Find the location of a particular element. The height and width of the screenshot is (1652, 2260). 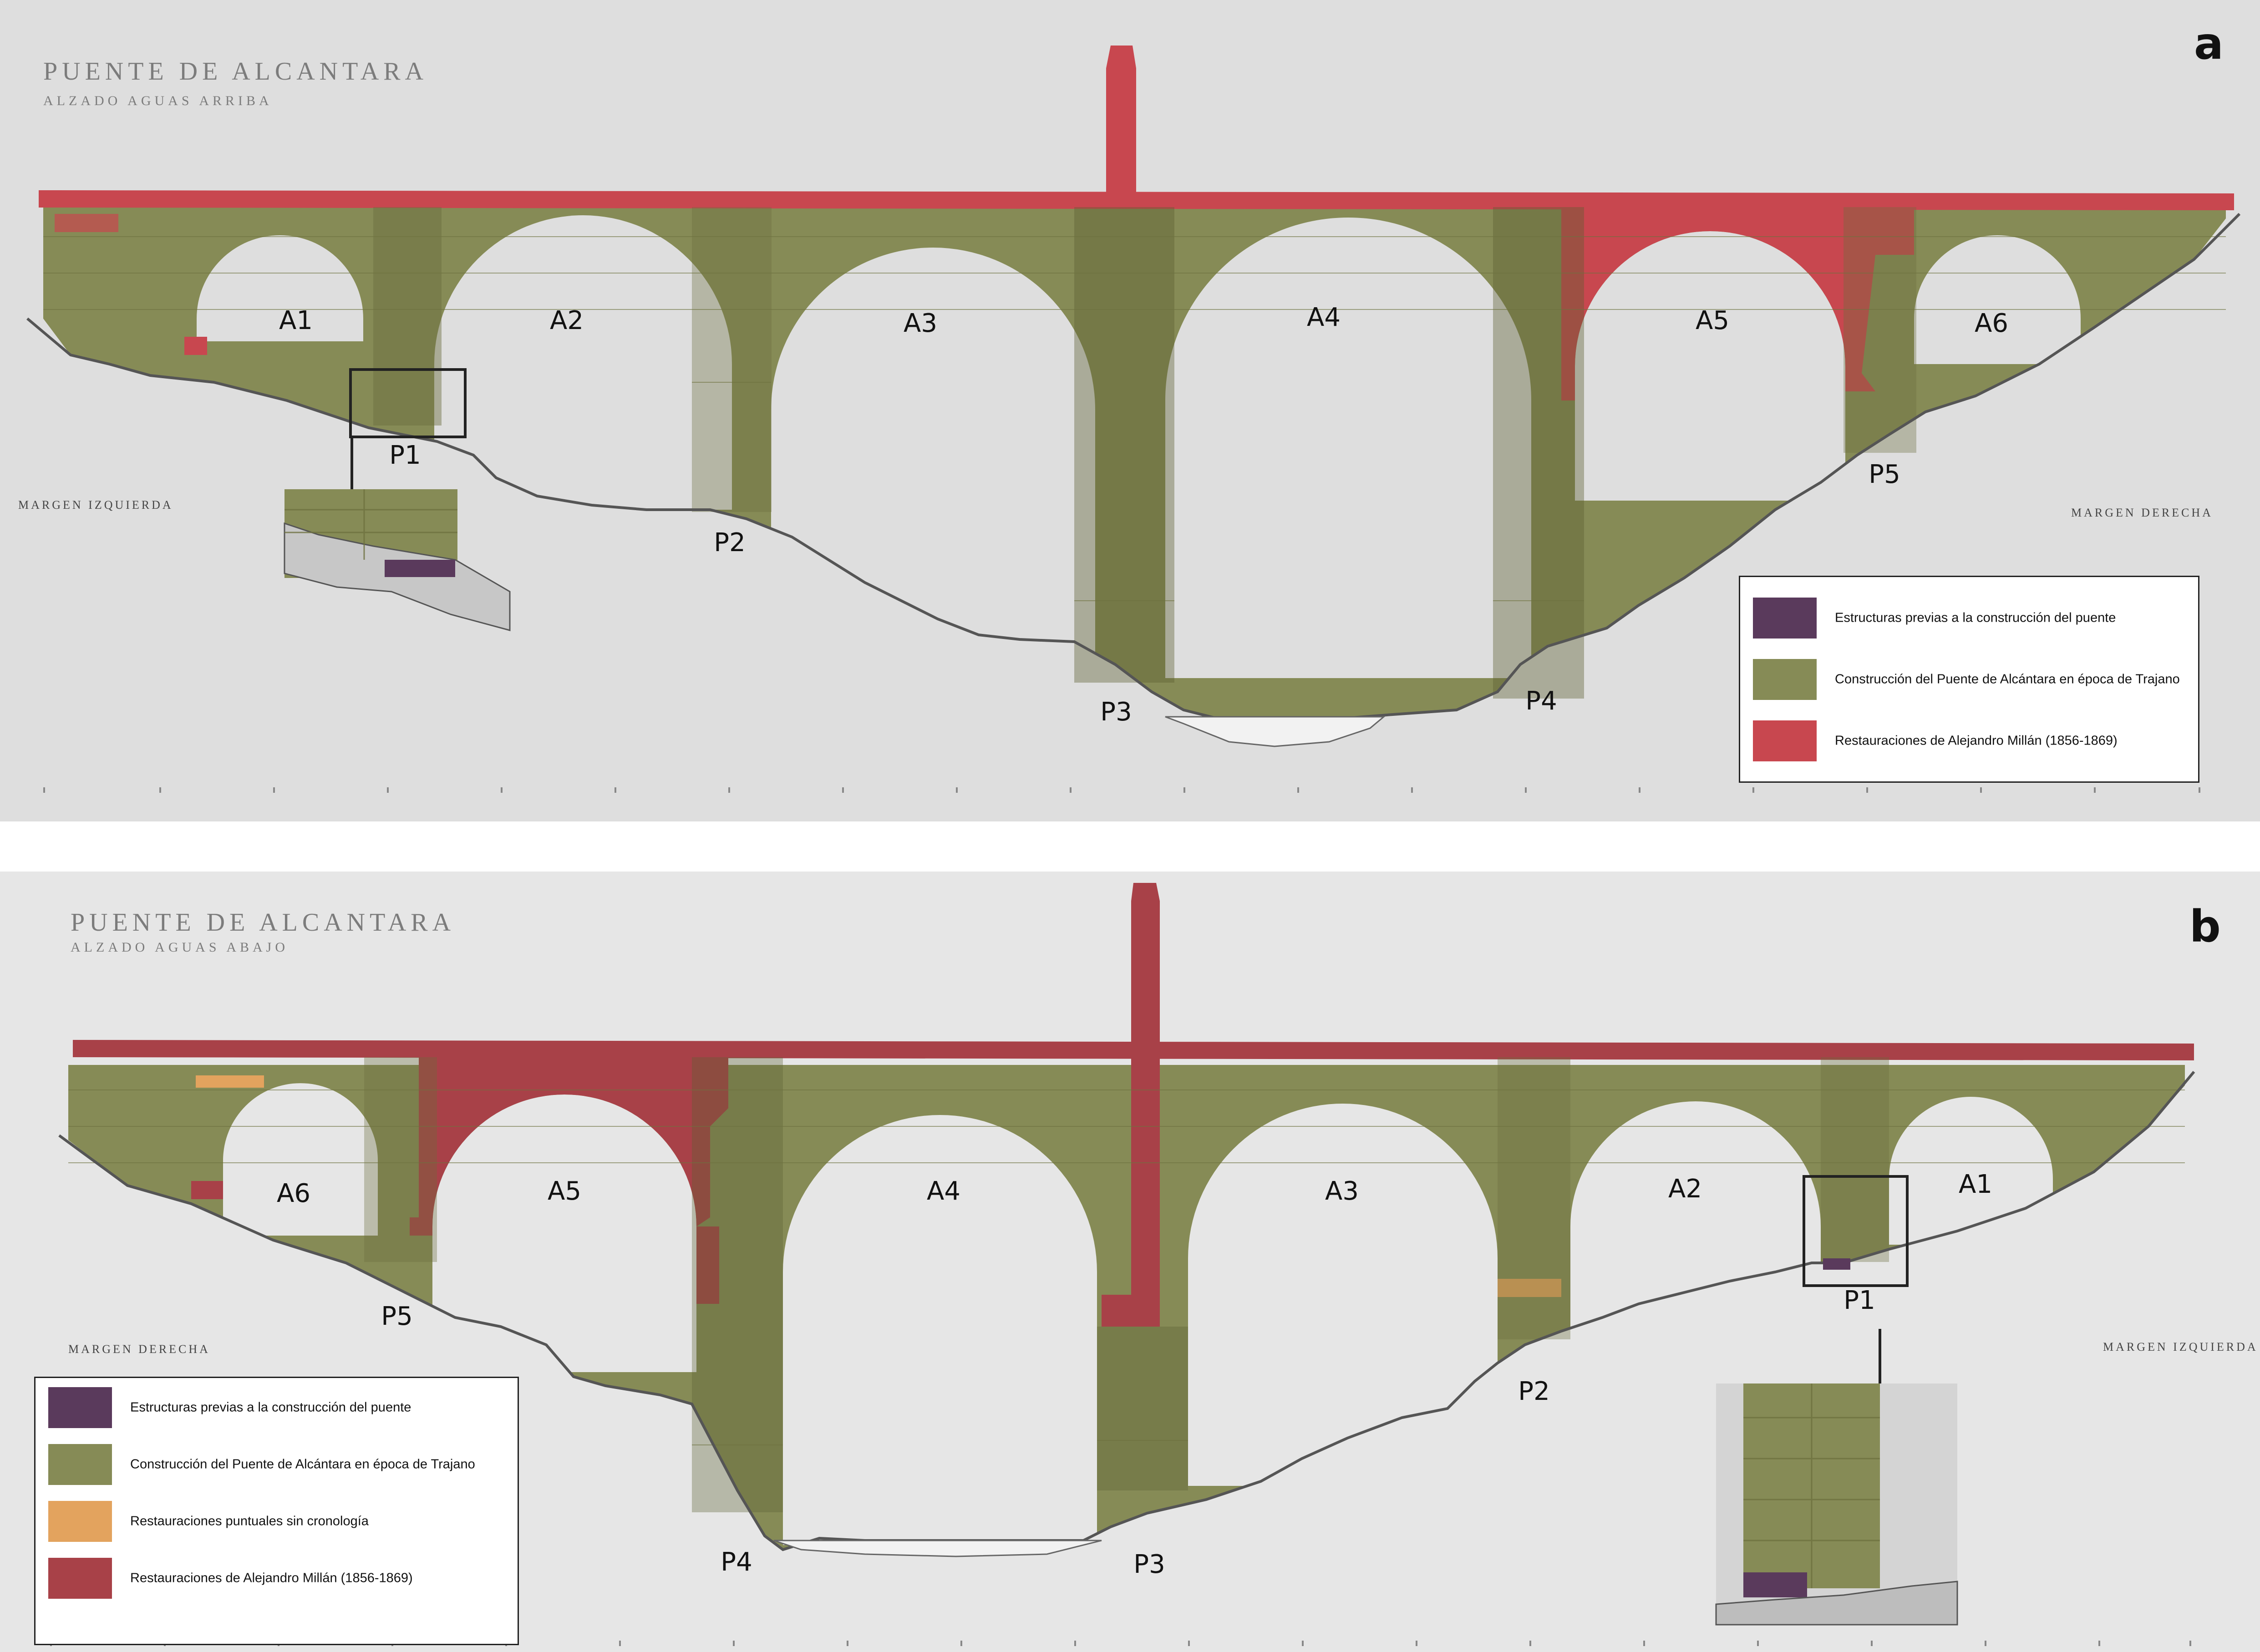

margin-right-label: MARGEN IZQUIERDA is located at coordinates (2180, 1347).